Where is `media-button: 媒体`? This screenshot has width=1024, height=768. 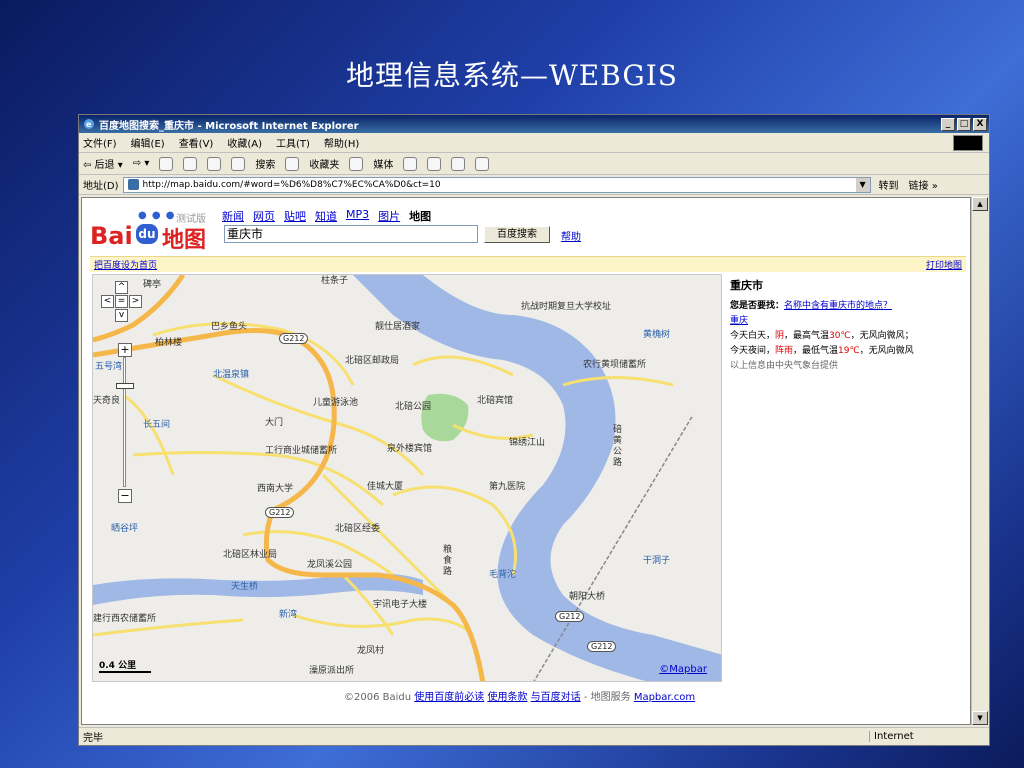 media-button: 媒体 is located at coordinates (383, 163).